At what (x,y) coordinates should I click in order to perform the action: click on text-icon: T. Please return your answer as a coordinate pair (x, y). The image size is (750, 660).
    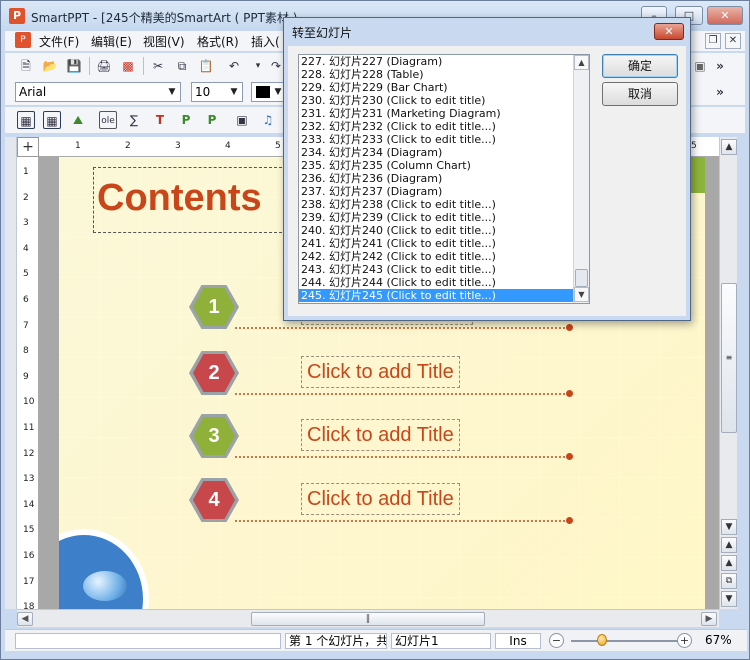
    Looking at the image, I should click on (160, 120).